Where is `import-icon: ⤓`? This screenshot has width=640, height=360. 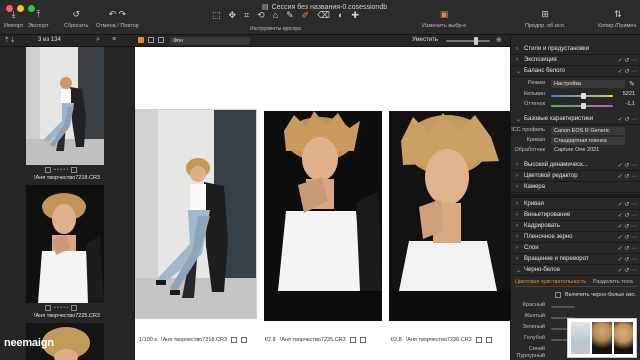 import-icon: ⤓ is located at coordinates (13, 14).